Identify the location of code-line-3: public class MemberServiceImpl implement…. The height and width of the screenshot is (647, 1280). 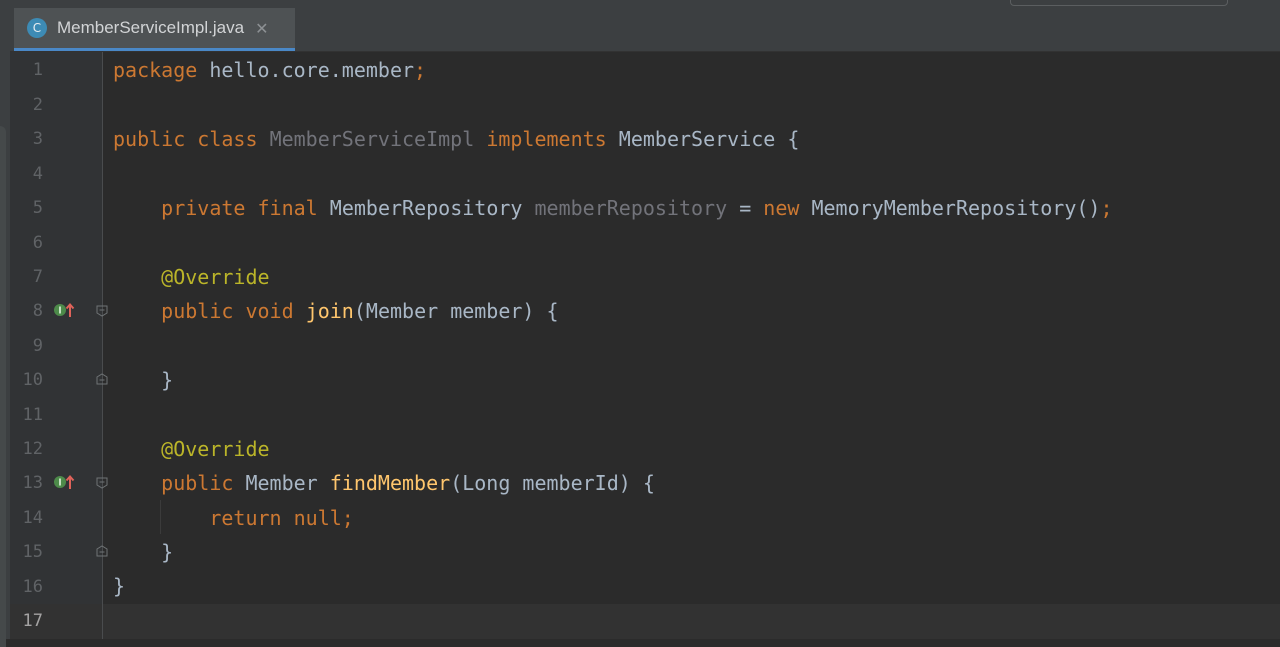
(456, 139).